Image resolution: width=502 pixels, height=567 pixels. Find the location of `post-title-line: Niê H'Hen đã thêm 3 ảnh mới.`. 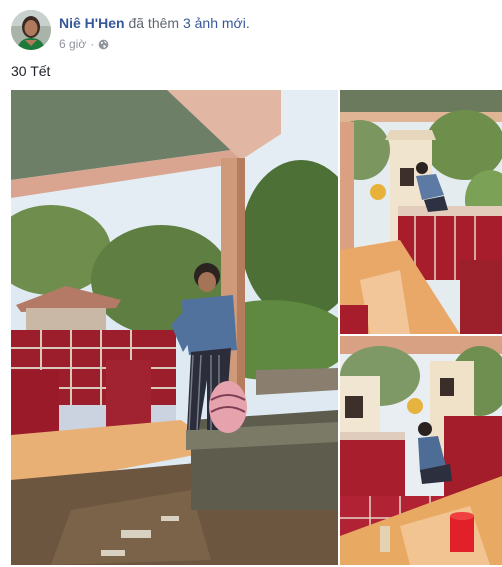

post-title-line: Niê H'Hen đã thêm 3 ảnh mới. is located at coordinates (269, 23).